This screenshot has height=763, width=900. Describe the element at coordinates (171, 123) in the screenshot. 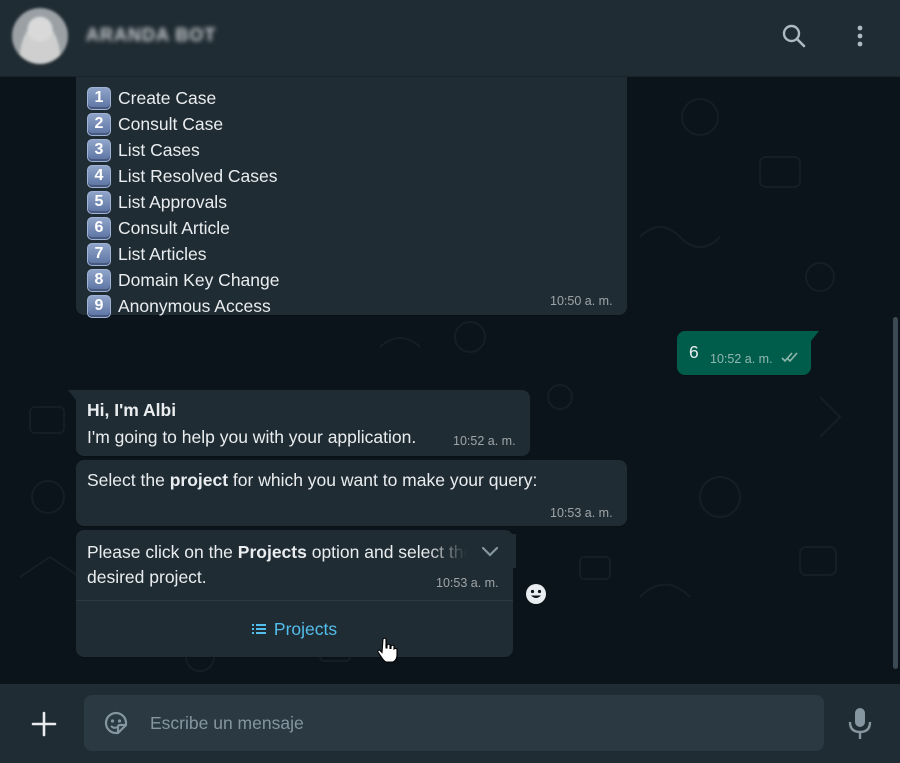

I see `menu-option-label: Consult Case` at that location.